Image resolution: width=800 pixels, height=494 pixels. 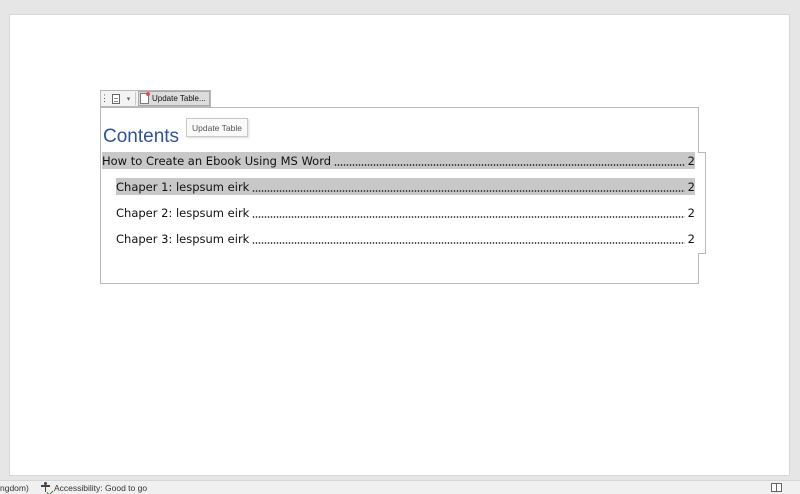 What do you see at coordinates (104, 98) in the screenshot?
I see `vertical-grip-icon: ⋮` at bounding box center [104, 98].